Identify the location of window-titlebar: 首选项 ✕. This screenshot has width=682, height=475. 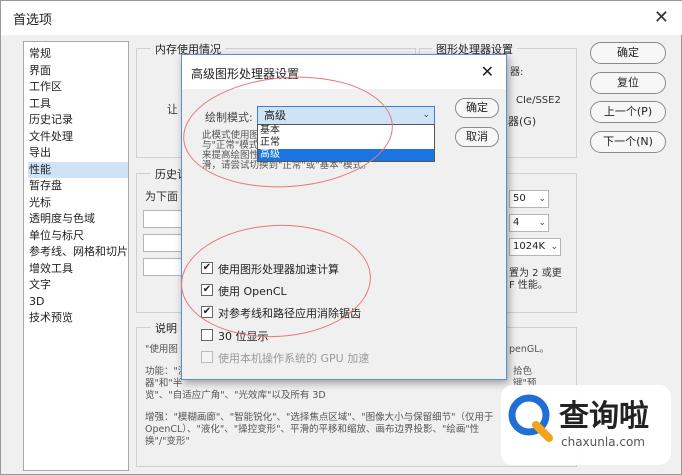
(341, 18).